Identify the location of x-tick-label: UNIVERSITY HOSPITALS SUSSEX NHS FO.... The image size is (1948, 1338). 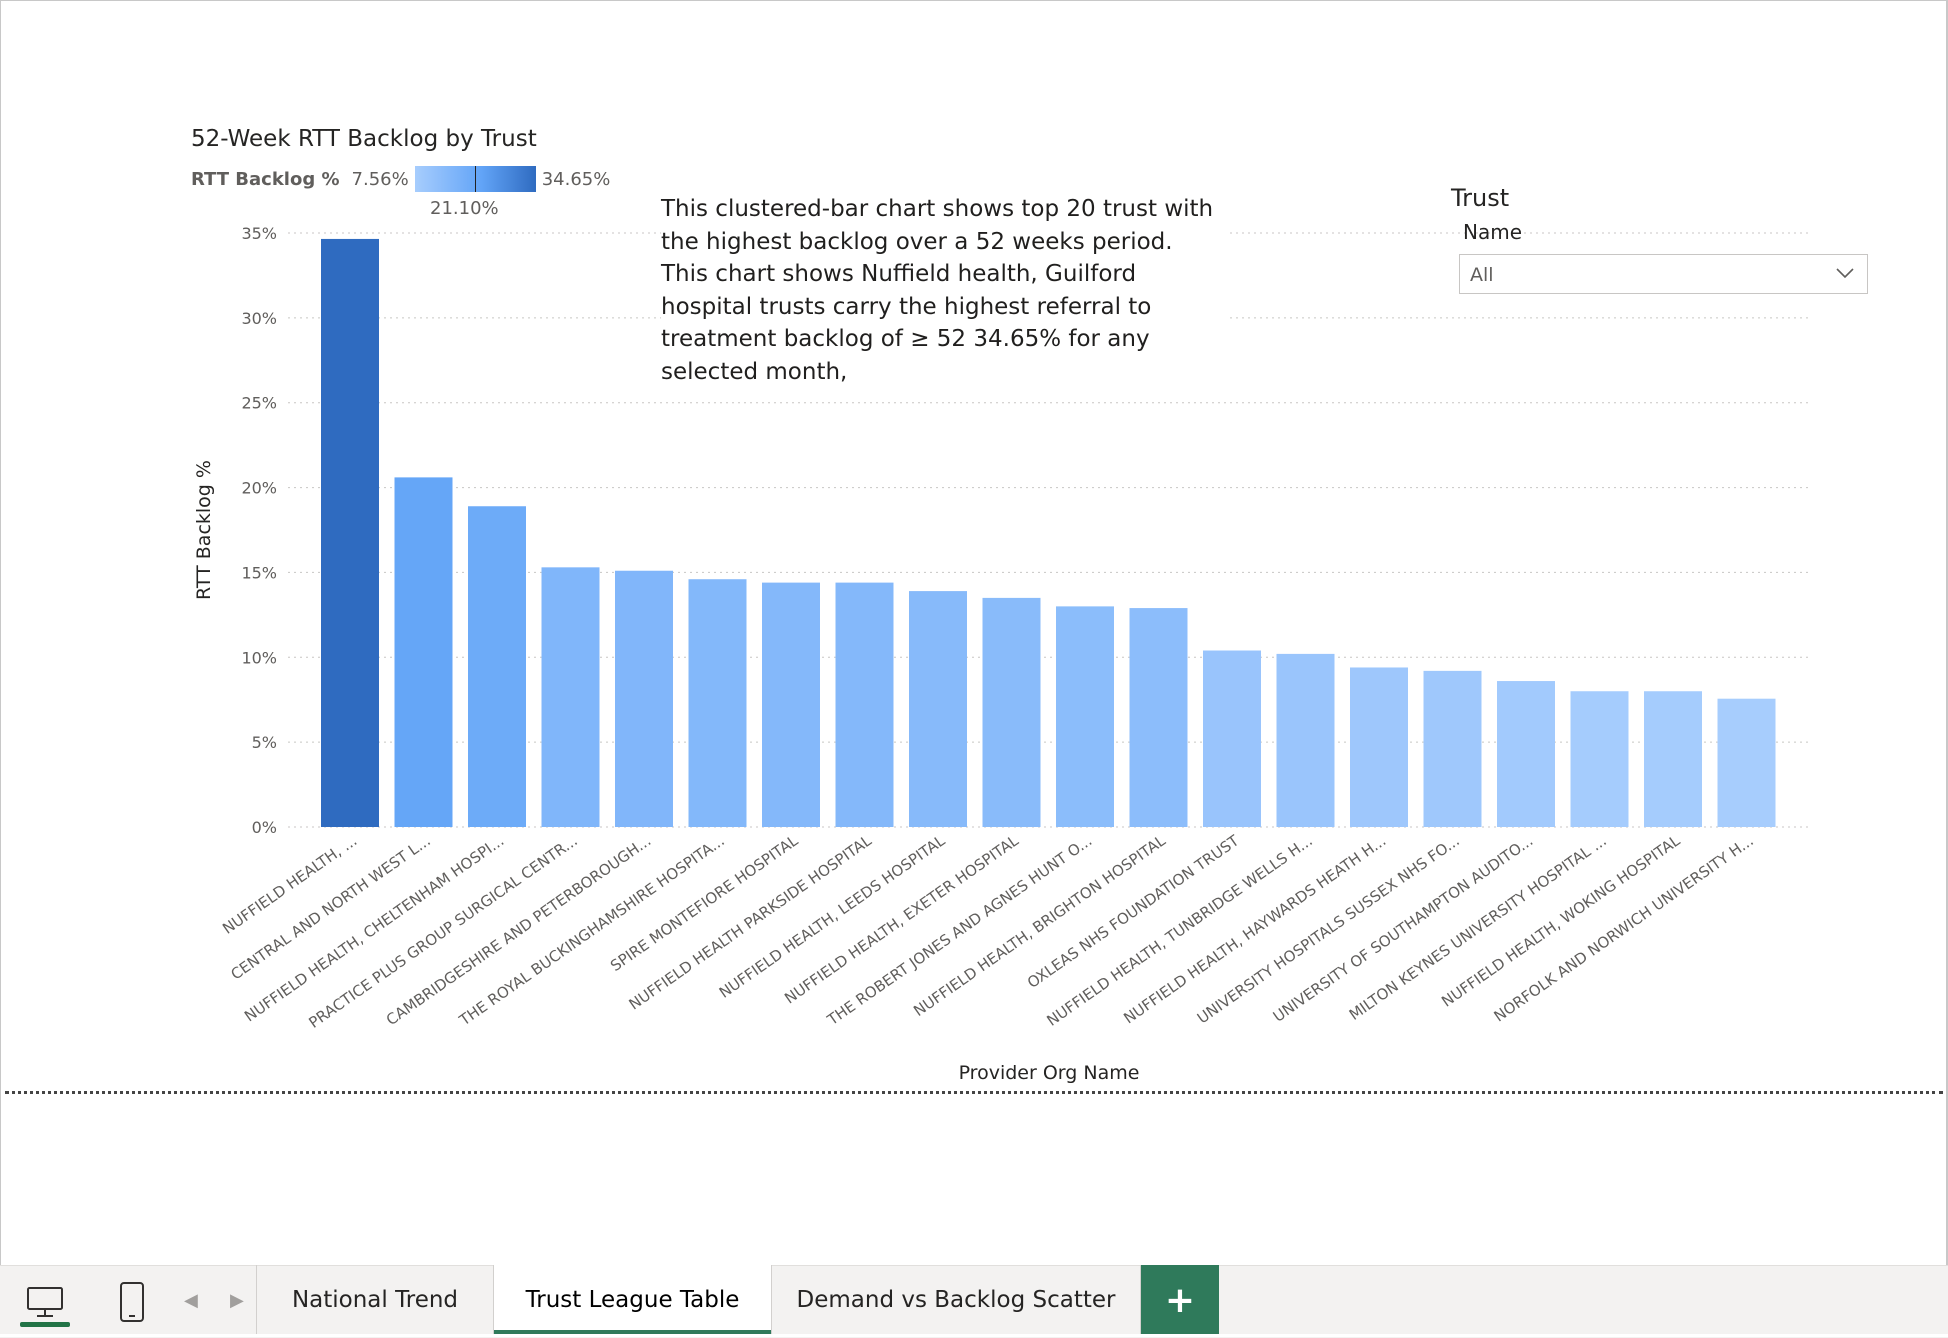
(1328, 930).